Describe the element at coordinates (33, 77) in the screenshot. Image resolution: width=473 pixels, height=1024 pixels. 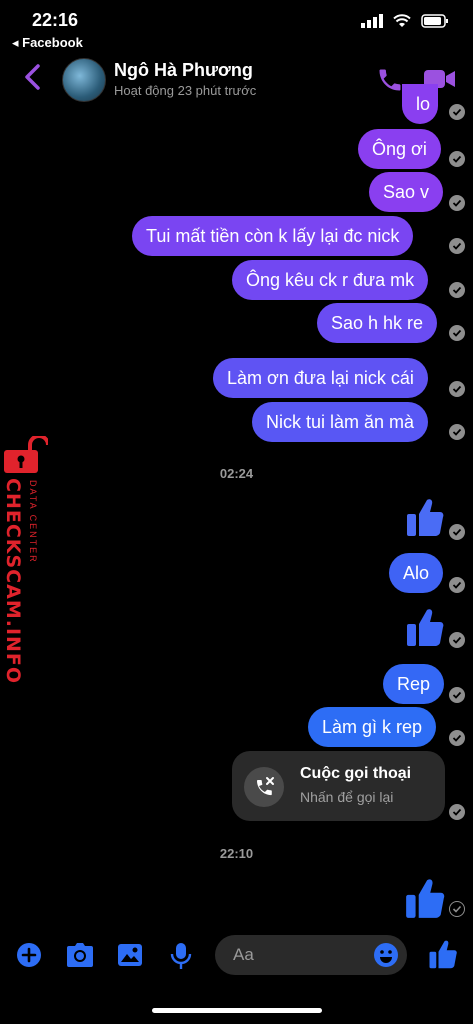
I see `back-chevron-icon` at that location.